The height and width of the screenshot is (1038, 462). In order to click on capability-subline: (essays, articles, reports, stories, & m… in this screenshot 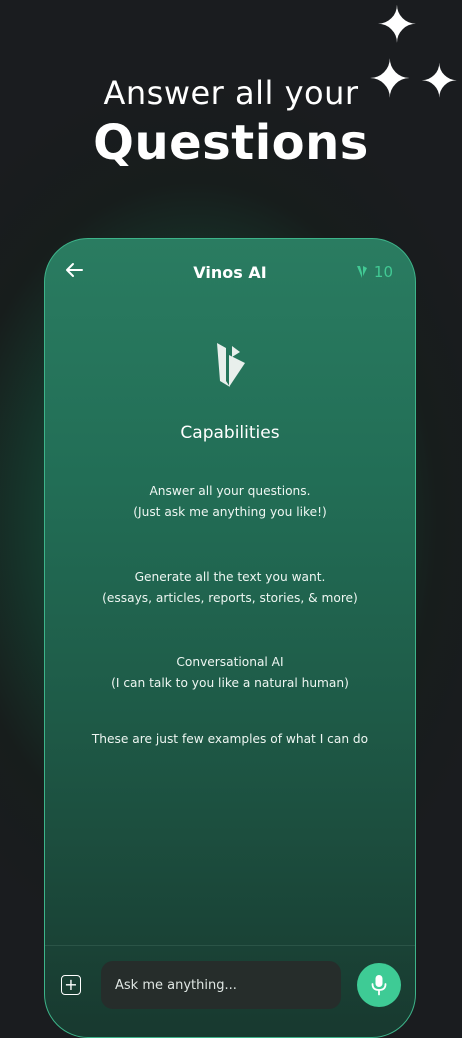, I will do `click(230, 598)`.